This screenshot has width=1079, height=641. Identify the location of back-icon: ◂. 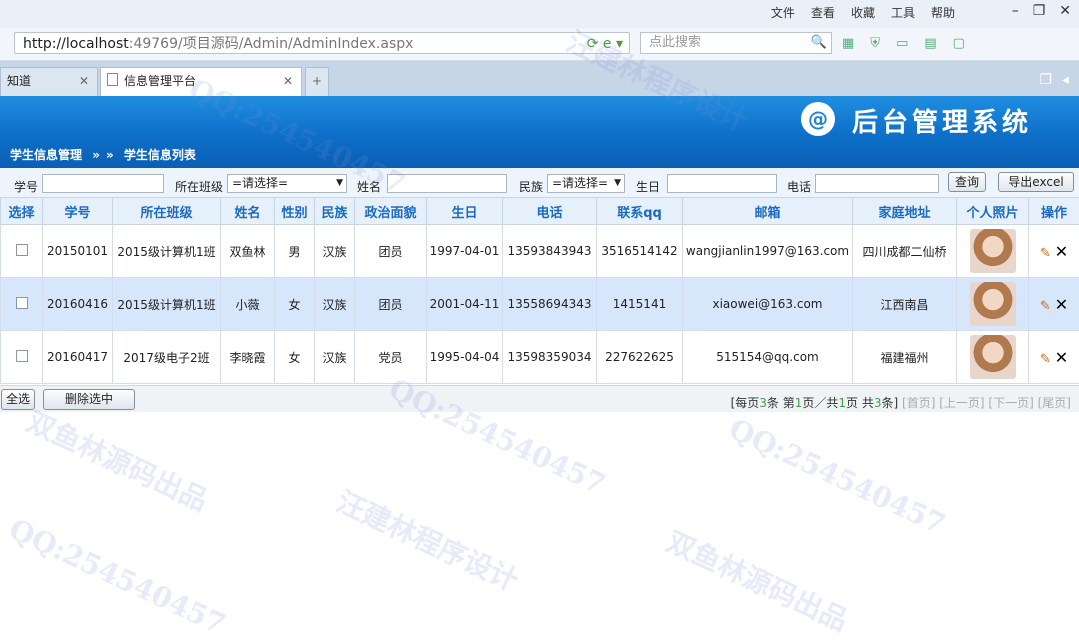
(1065, 80).